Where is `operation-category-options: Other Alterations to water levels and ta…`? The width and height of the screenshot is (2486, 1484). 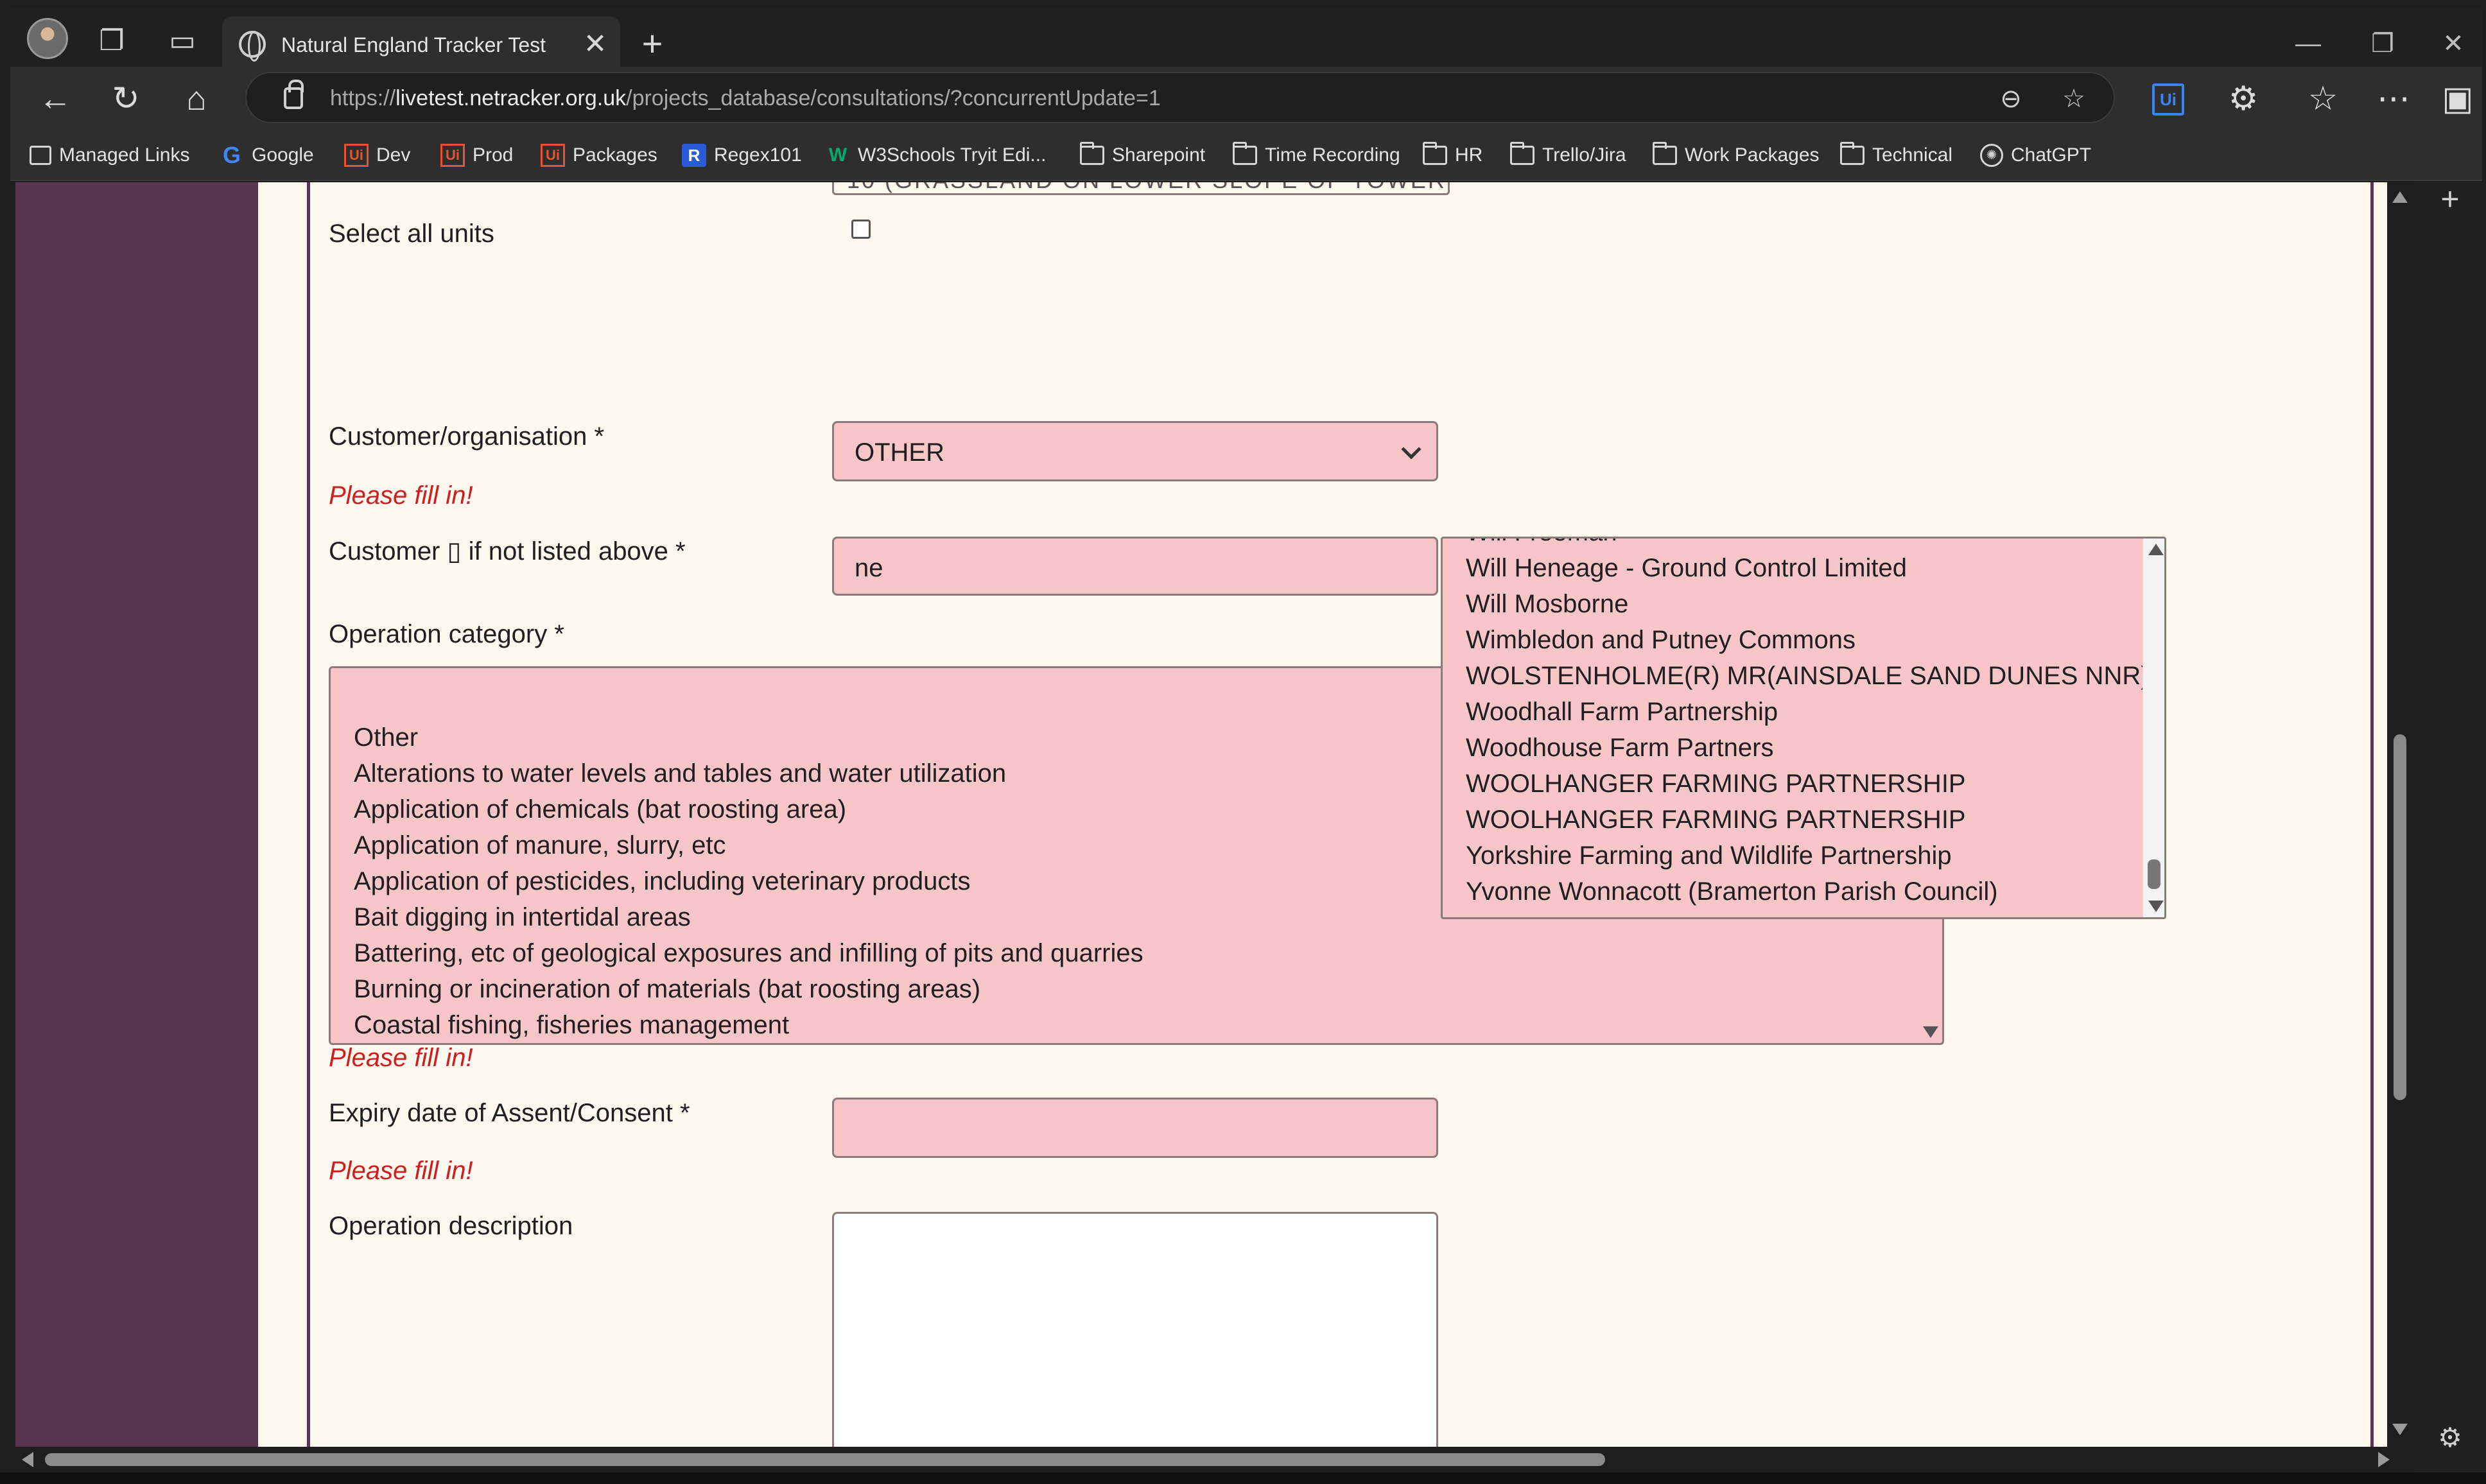
operation-category-options: Other Alterations to water levels and ta… is located at coordinates (748, 863).